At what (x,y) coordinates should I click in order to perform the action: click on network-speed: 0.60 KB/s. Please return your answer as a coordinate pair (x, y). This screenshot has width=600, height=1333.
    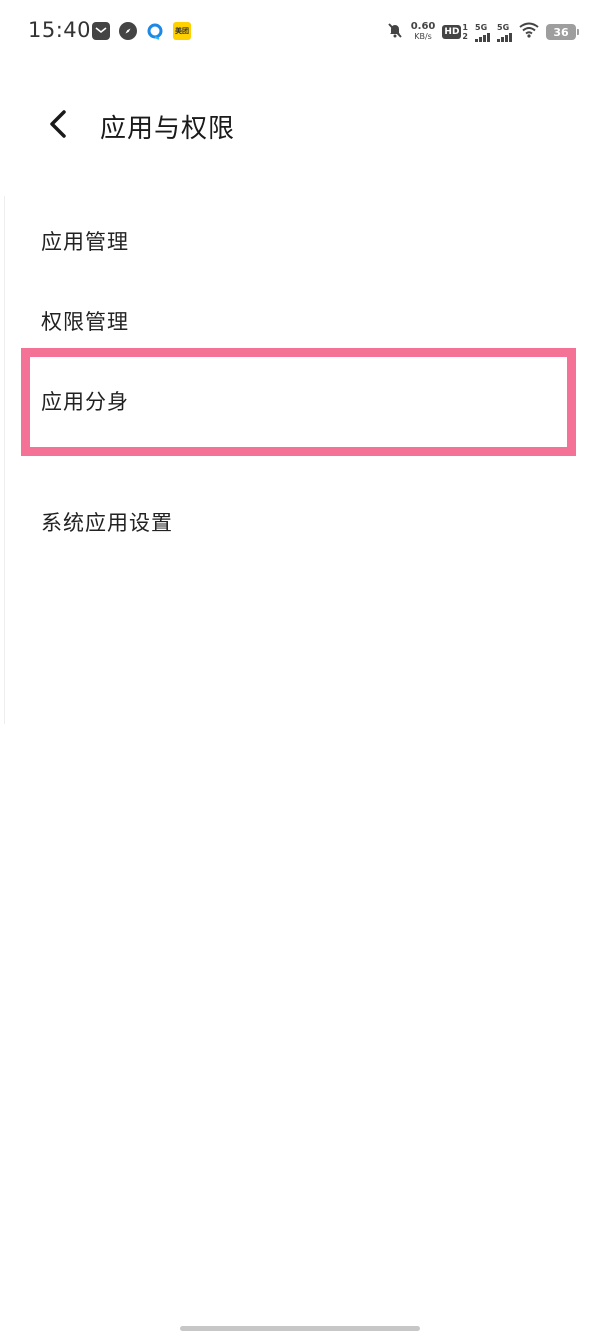
    Looking at the image, I should click on (423, 31).